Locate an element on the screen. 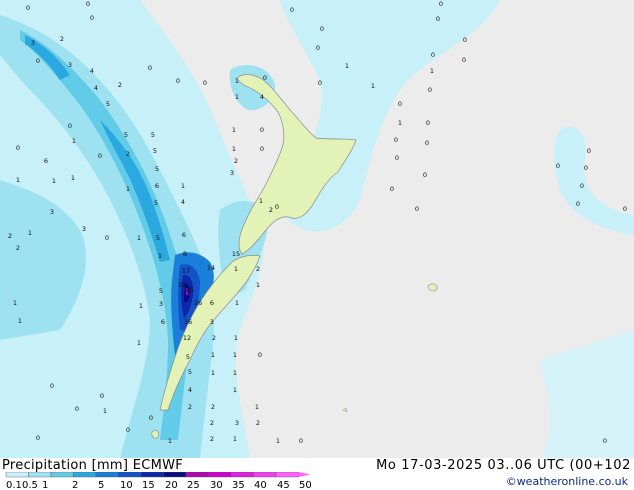  legend-tick-label: 25 is located at coordinates (193, 485).